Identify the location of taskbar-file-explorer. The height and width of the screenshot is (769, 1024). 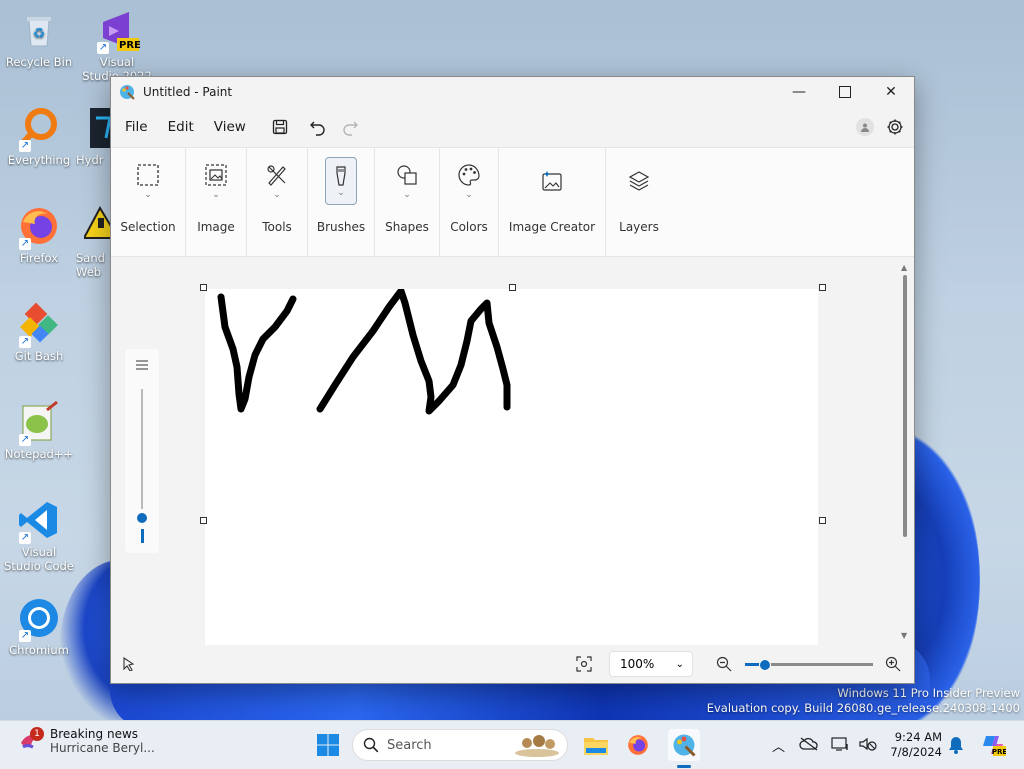
(596, 745).